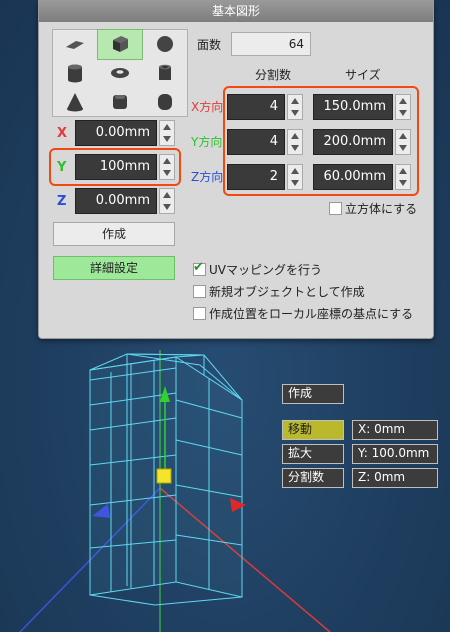 This screenshot has height=632, width=450. What do you see at coordinates (116, 201) in the screenshot?
I see `z-position-input: 0.00mm` at bounding box center [116, 201].